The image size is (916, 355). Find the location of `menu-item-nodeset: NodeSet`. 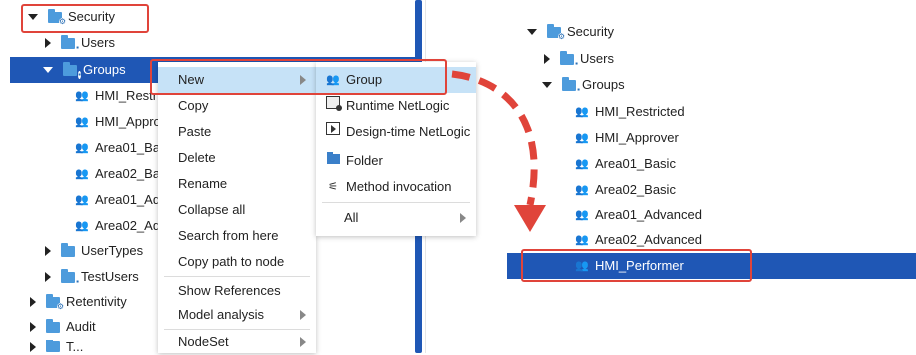

menu-item-nodeset: NodeSet is located at coordinates (237, 342).